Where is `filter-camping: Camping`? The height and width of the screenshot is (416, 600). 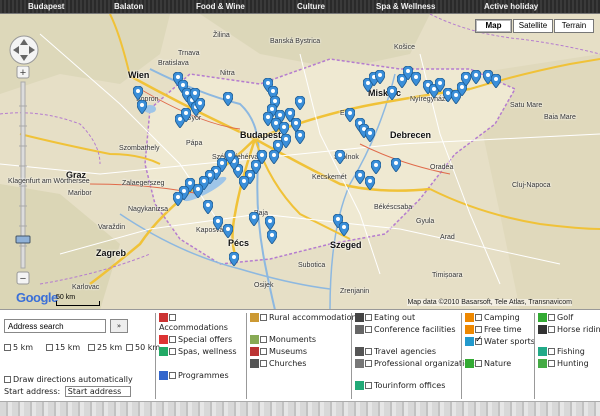 filter-camping: Camping is located at coordinates (492, 318).